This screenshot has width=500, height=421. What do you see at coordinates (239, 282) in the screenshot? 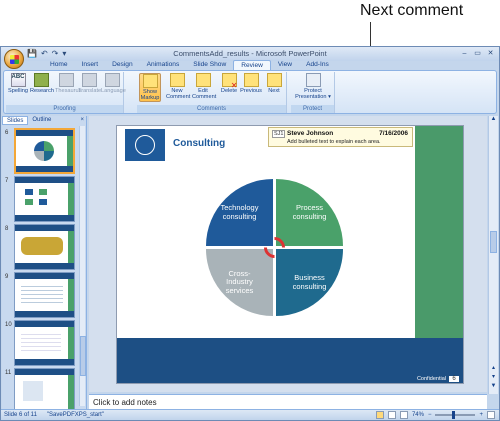
I see `cross-industry-services-quadrant: Cross- Industry services` at bounding box center [239, 282].